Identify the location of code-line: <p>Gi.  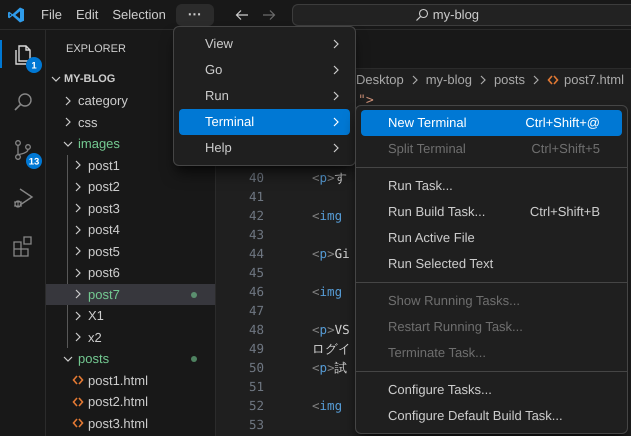
(331, 254).